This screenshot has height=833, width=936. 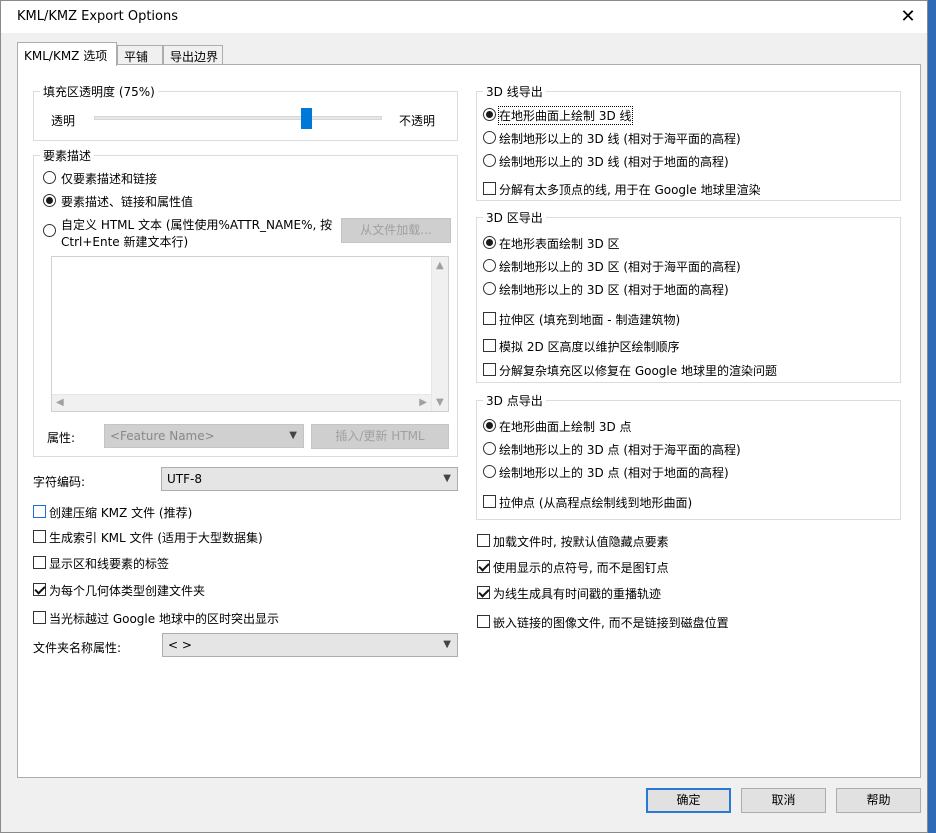 I want to click on attribute-combo: <Feature Name> ▼, so click(x=204, y=436).